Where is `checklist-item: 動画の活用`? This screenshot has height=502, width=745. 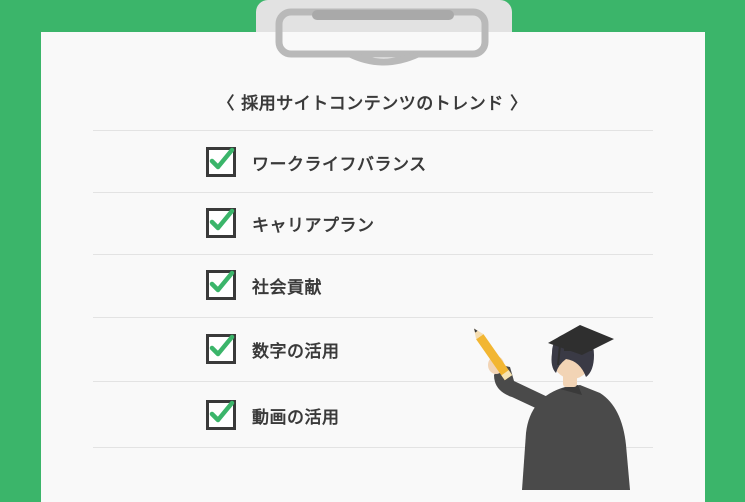
checklist-item: 動画の活用 is located at coordinates (273, 415).